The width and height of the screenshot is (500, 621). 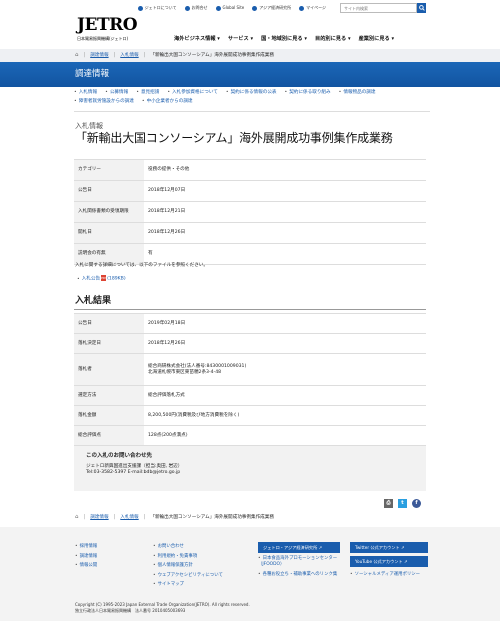 What do you see at coordinates (157, 8) in the screenshot?
I see `utility-link-about: ジェトロについて` at bounding box center [157, 8].